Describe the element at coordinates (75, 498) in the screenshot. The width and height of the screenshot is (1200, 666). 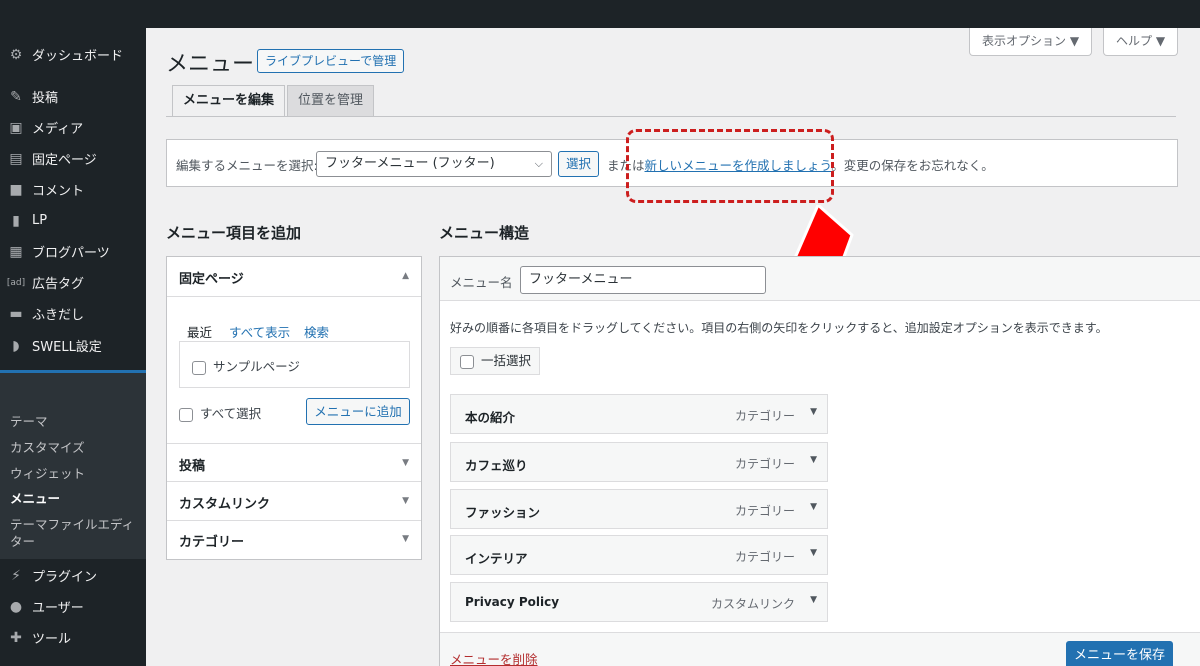
I see `submenu-item-menus: メニュー` at that location.